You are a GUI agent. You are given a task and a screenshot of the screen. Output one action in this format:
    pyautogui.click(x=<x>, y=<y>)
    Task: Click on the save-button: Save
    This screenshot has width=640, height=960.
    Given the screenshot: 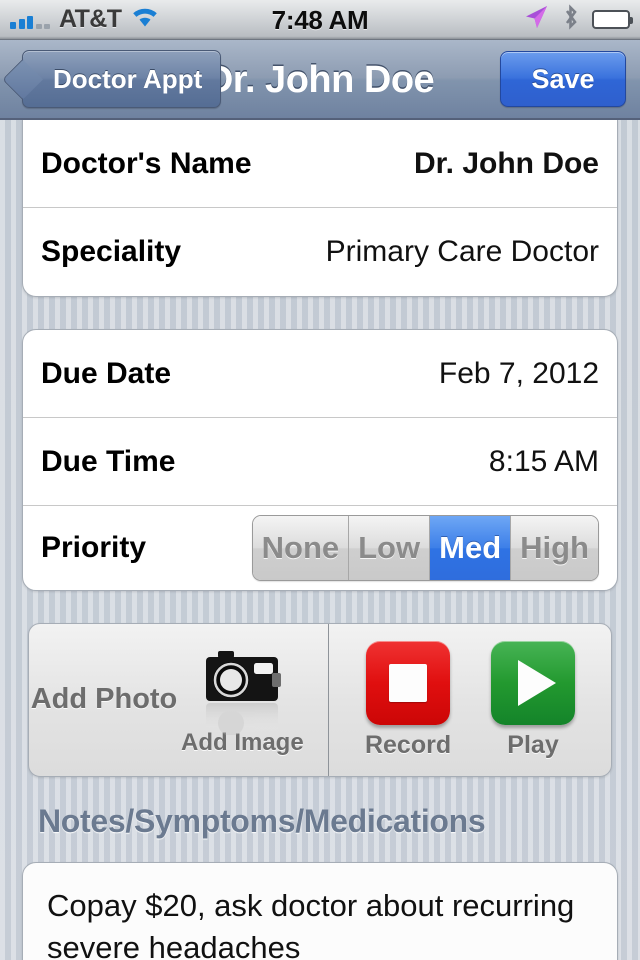 What is the action you would take?
    pyautogui.click(x=563, y=79)
    